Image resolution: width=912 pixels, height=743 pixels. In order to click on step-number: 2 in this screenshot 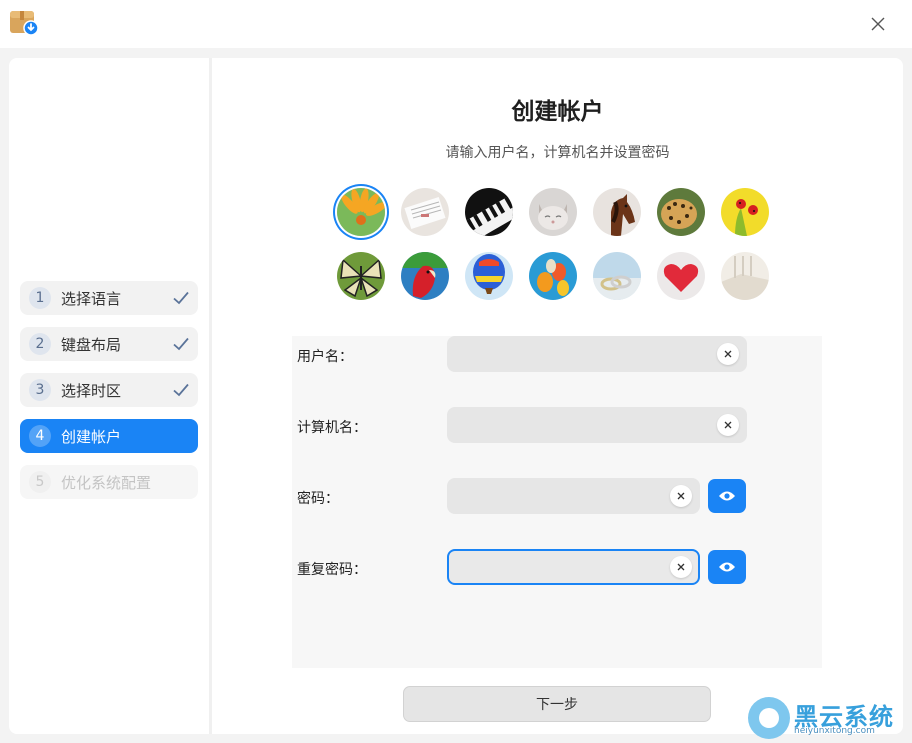, I will do `click(40, 344)`.